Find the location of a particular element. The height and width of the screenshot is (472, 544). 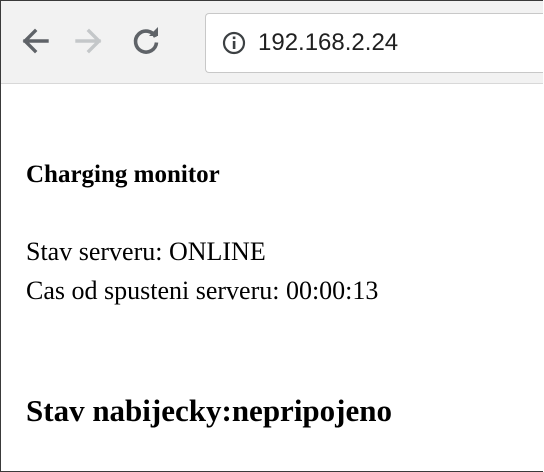

url-text: 192.168.2.24 is located at coordinates (328, 43).